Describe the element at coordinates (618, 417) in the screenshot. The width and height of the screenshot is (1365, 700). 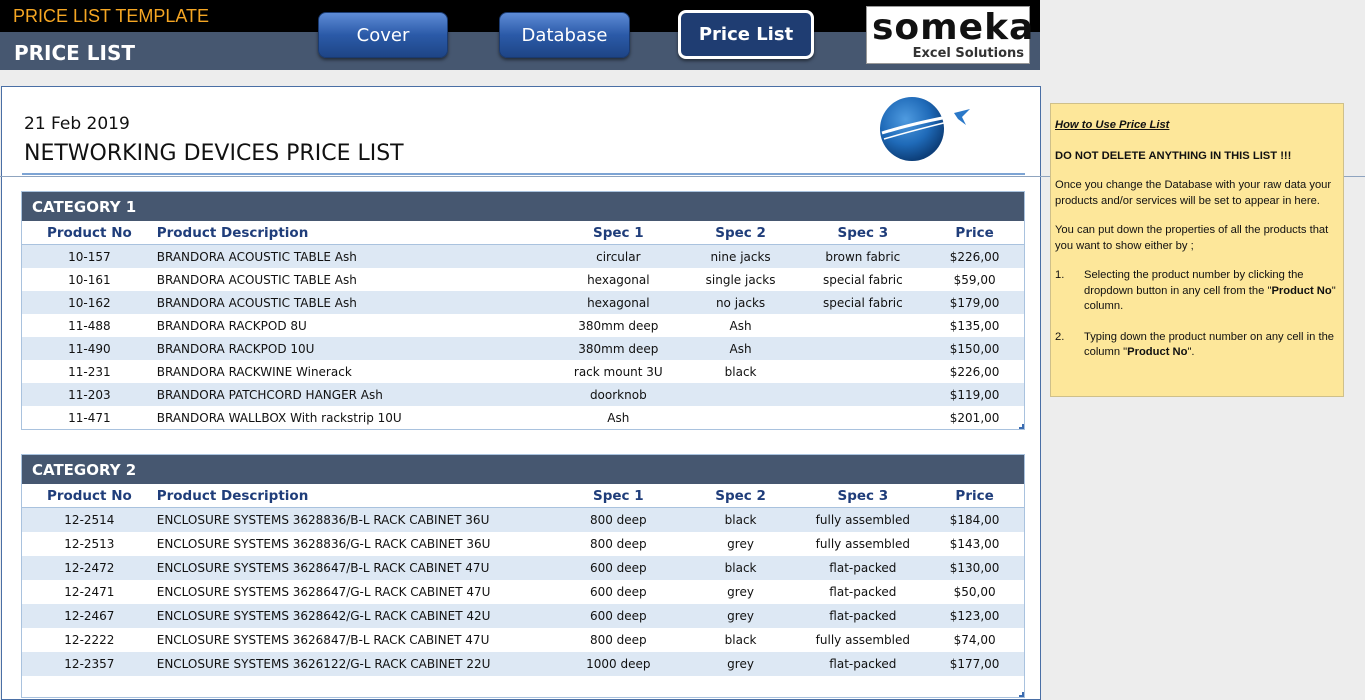
I see `spec-1-cell: Ash` at that location.